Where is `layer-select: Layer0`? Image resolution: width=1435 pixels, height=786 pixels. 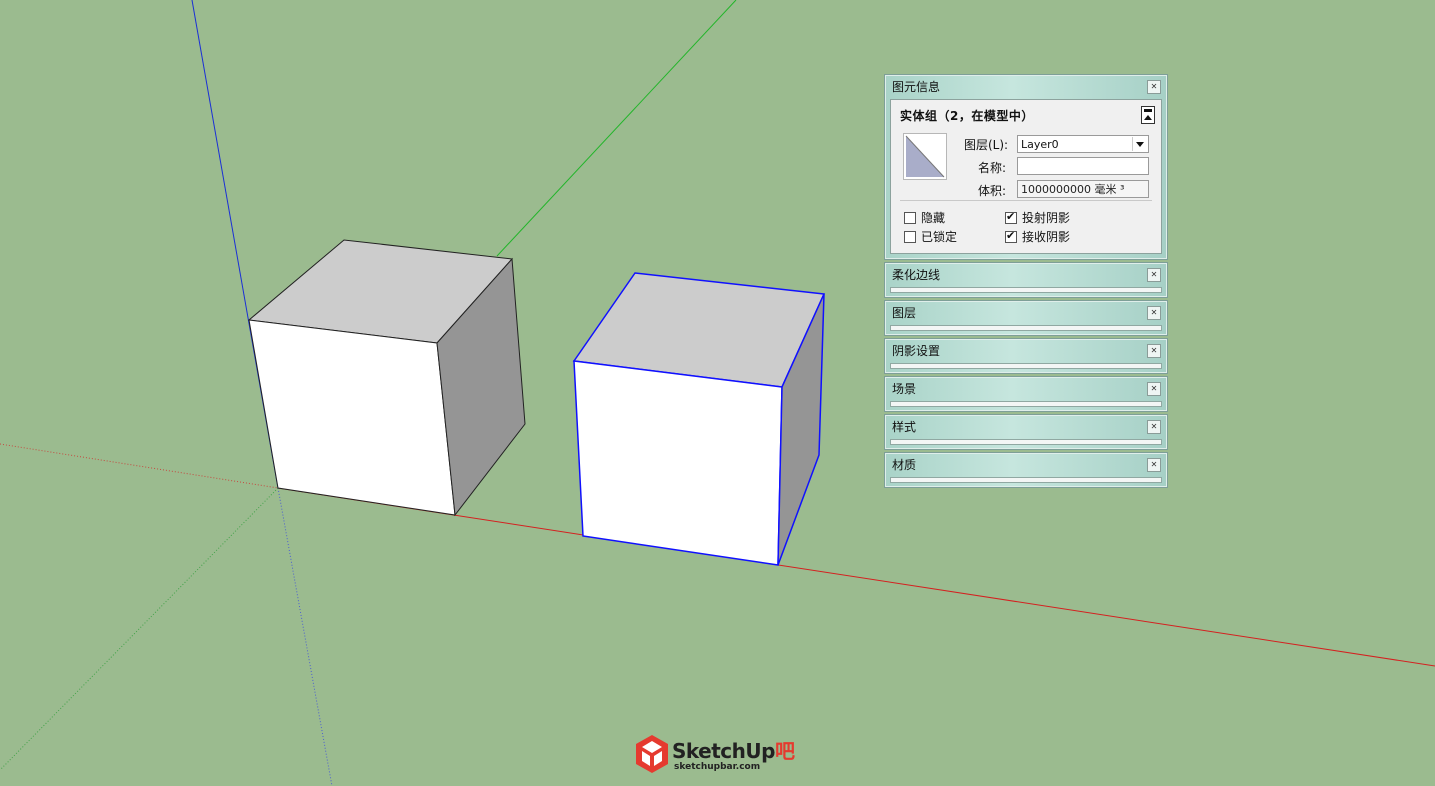 layer-select: Layer0 is located at coordinates (1083, 144).